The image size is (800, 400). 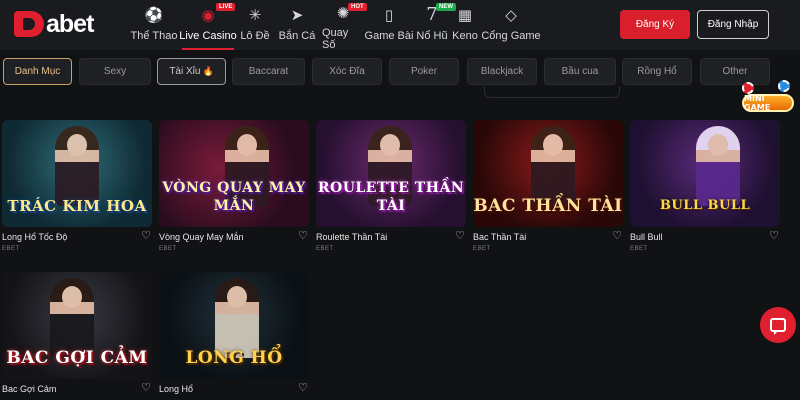 I want to click on dabet-logo: abet, so click(x=54, y=24).